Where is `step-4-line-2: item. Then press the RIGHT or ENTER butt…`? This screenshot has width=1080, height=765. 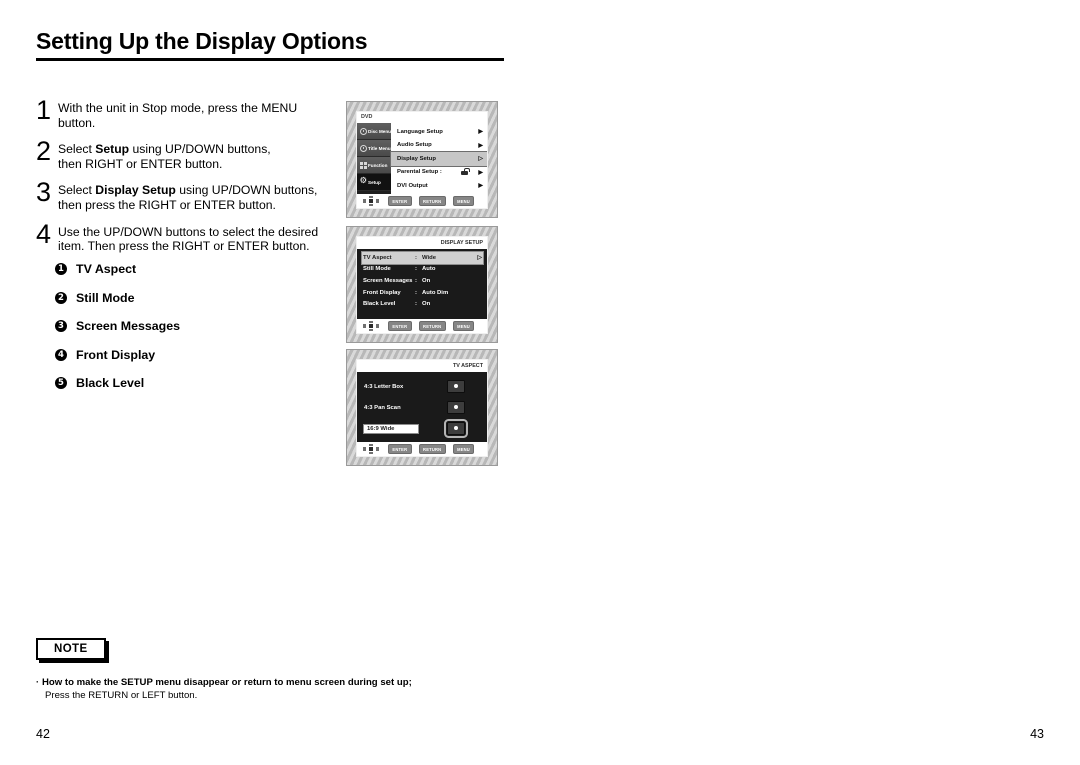
step-4-line-2: item. Then press the RIGHT or ENTER butt… is located at coordinates (184, 246).